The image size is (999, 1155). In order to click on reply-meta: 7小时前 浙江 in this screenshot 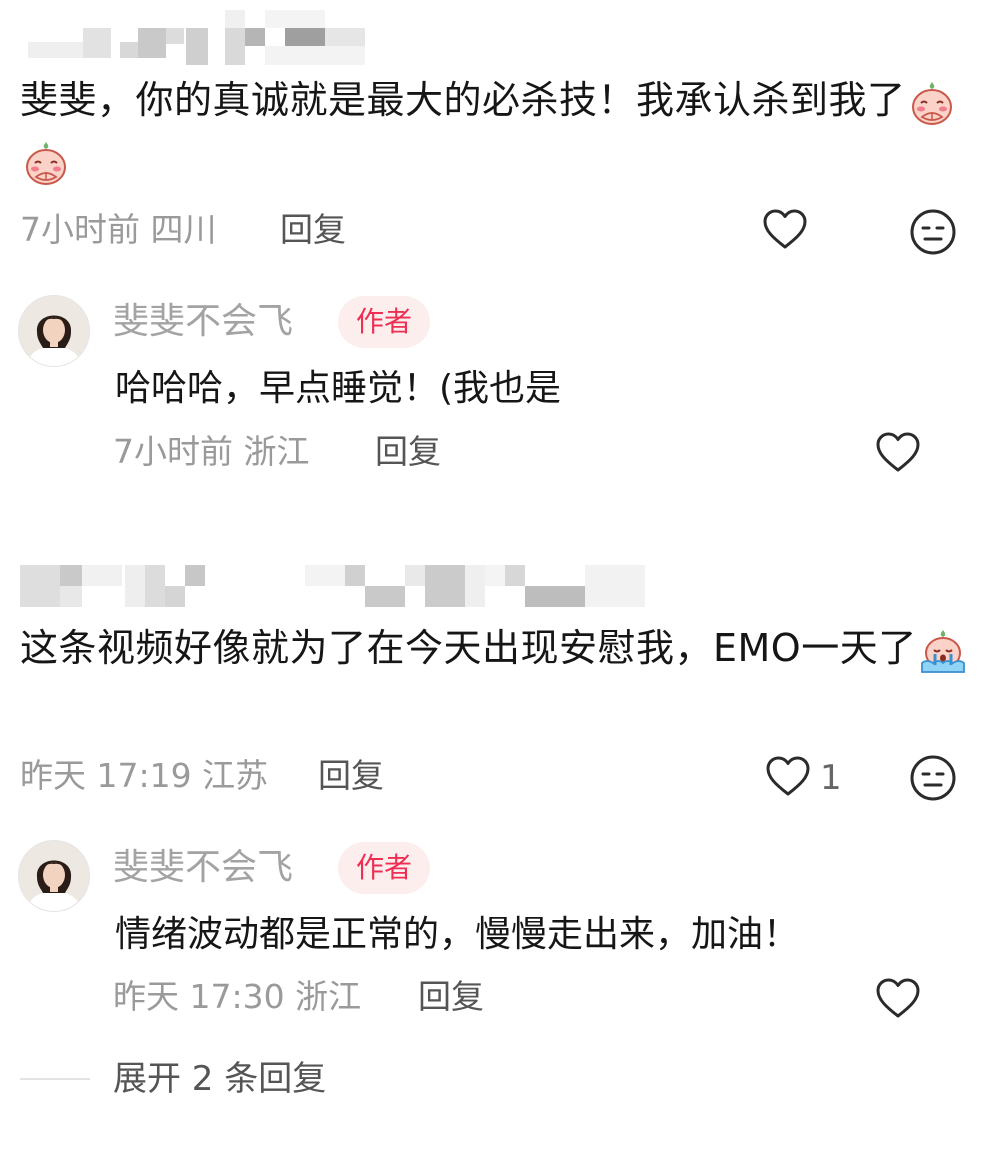, I will do `click(211, 452)`.